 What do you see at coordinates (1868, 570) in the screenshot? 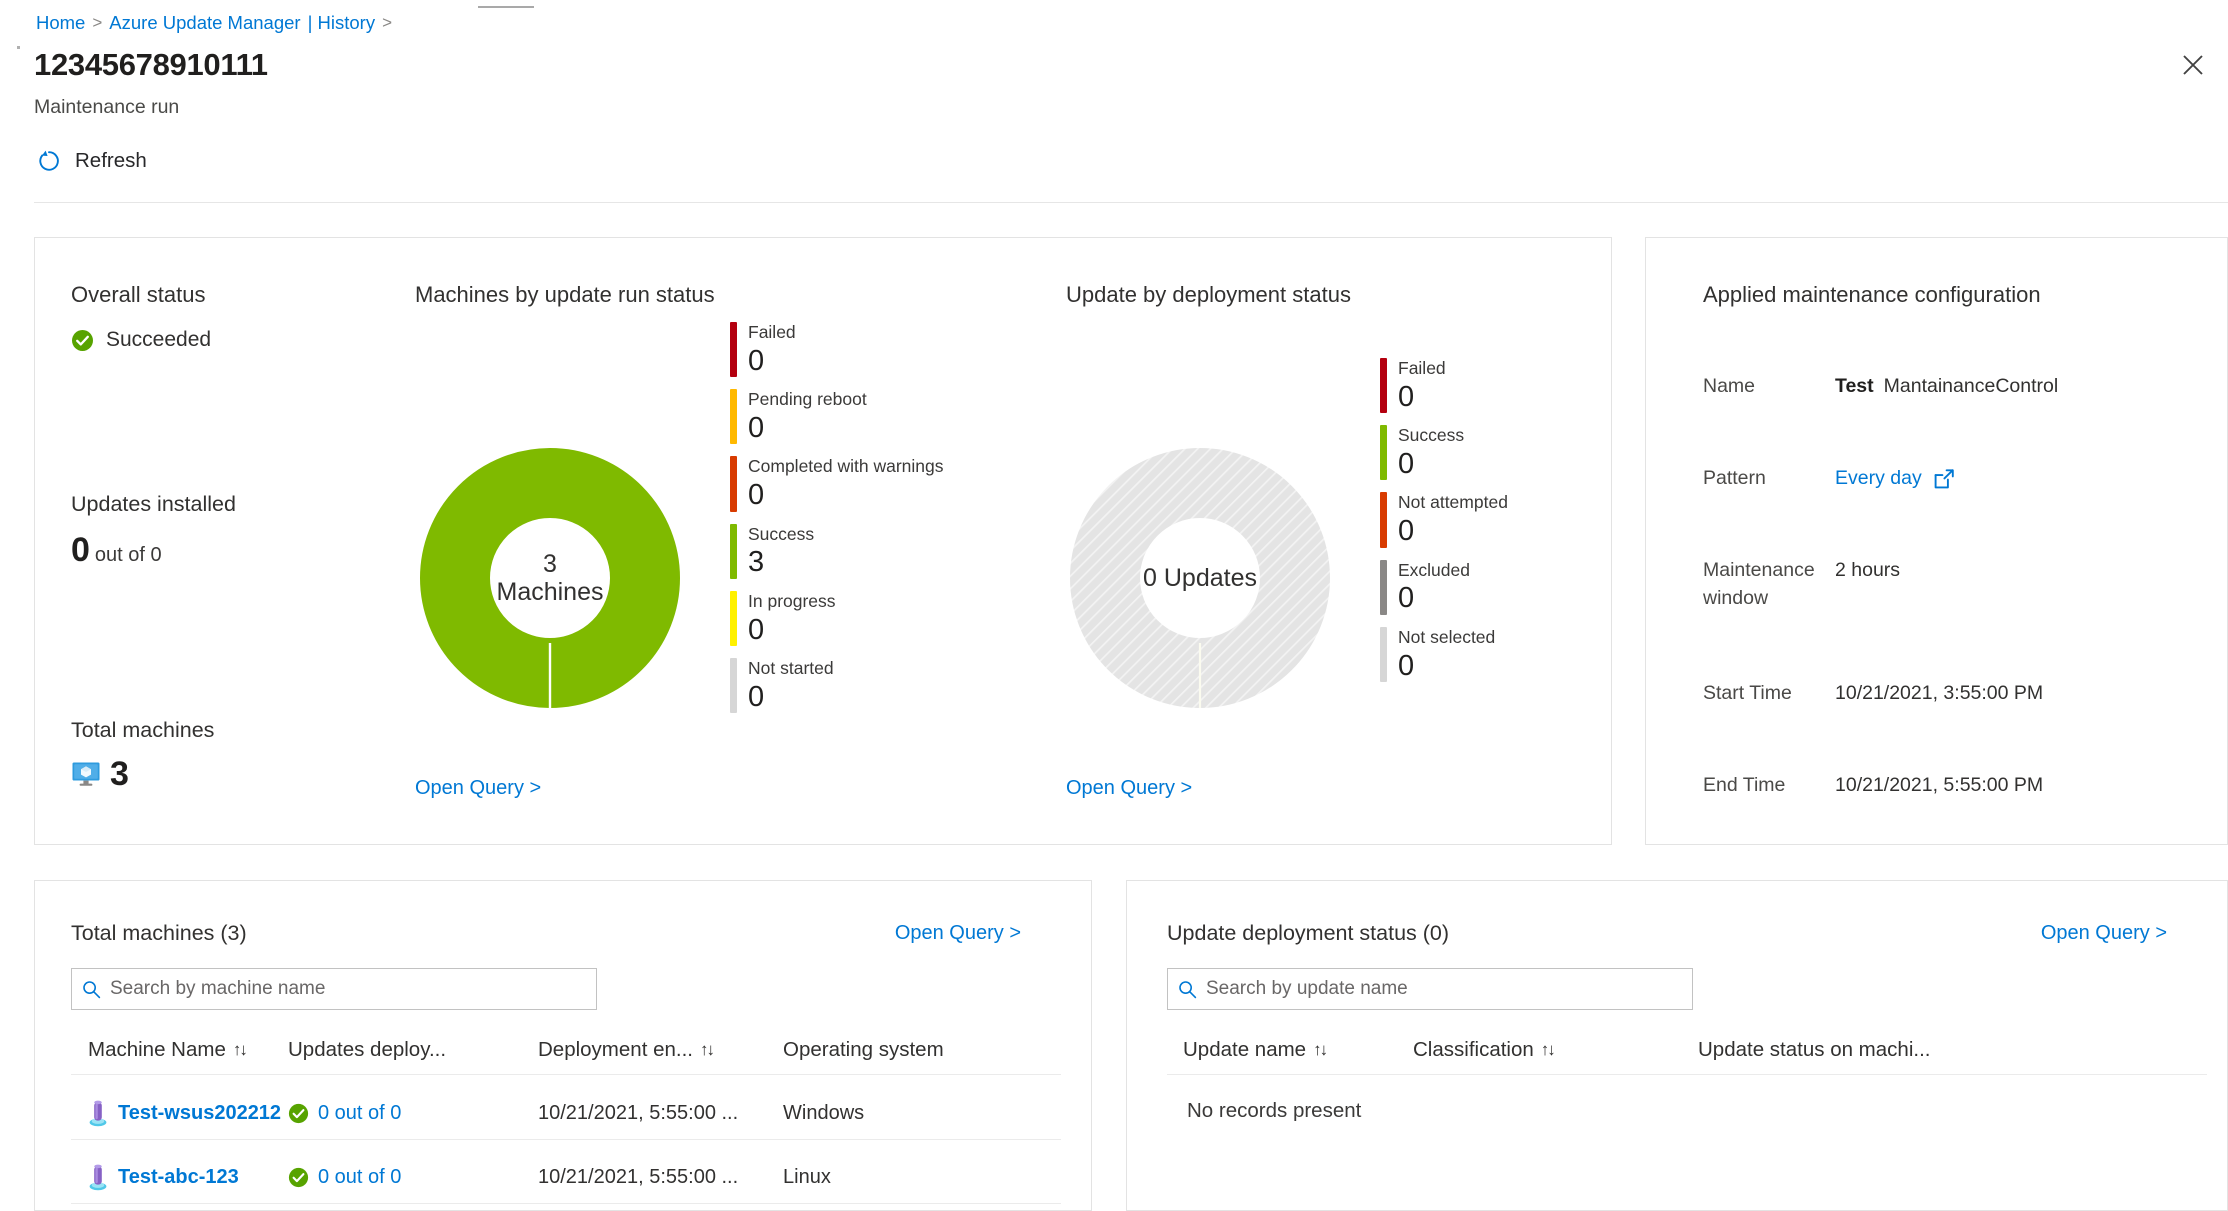
I see `config-value: 2 hours` at bounding box center [1868, 570].